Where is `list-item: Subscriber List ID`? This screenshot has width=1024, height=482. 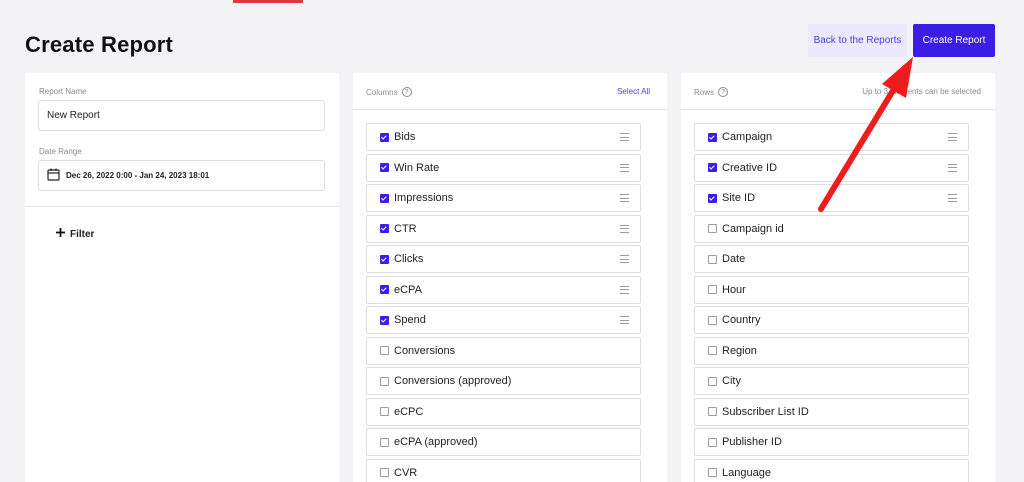 list-item: Subscriber List ID is located at coordinates (831, 411).